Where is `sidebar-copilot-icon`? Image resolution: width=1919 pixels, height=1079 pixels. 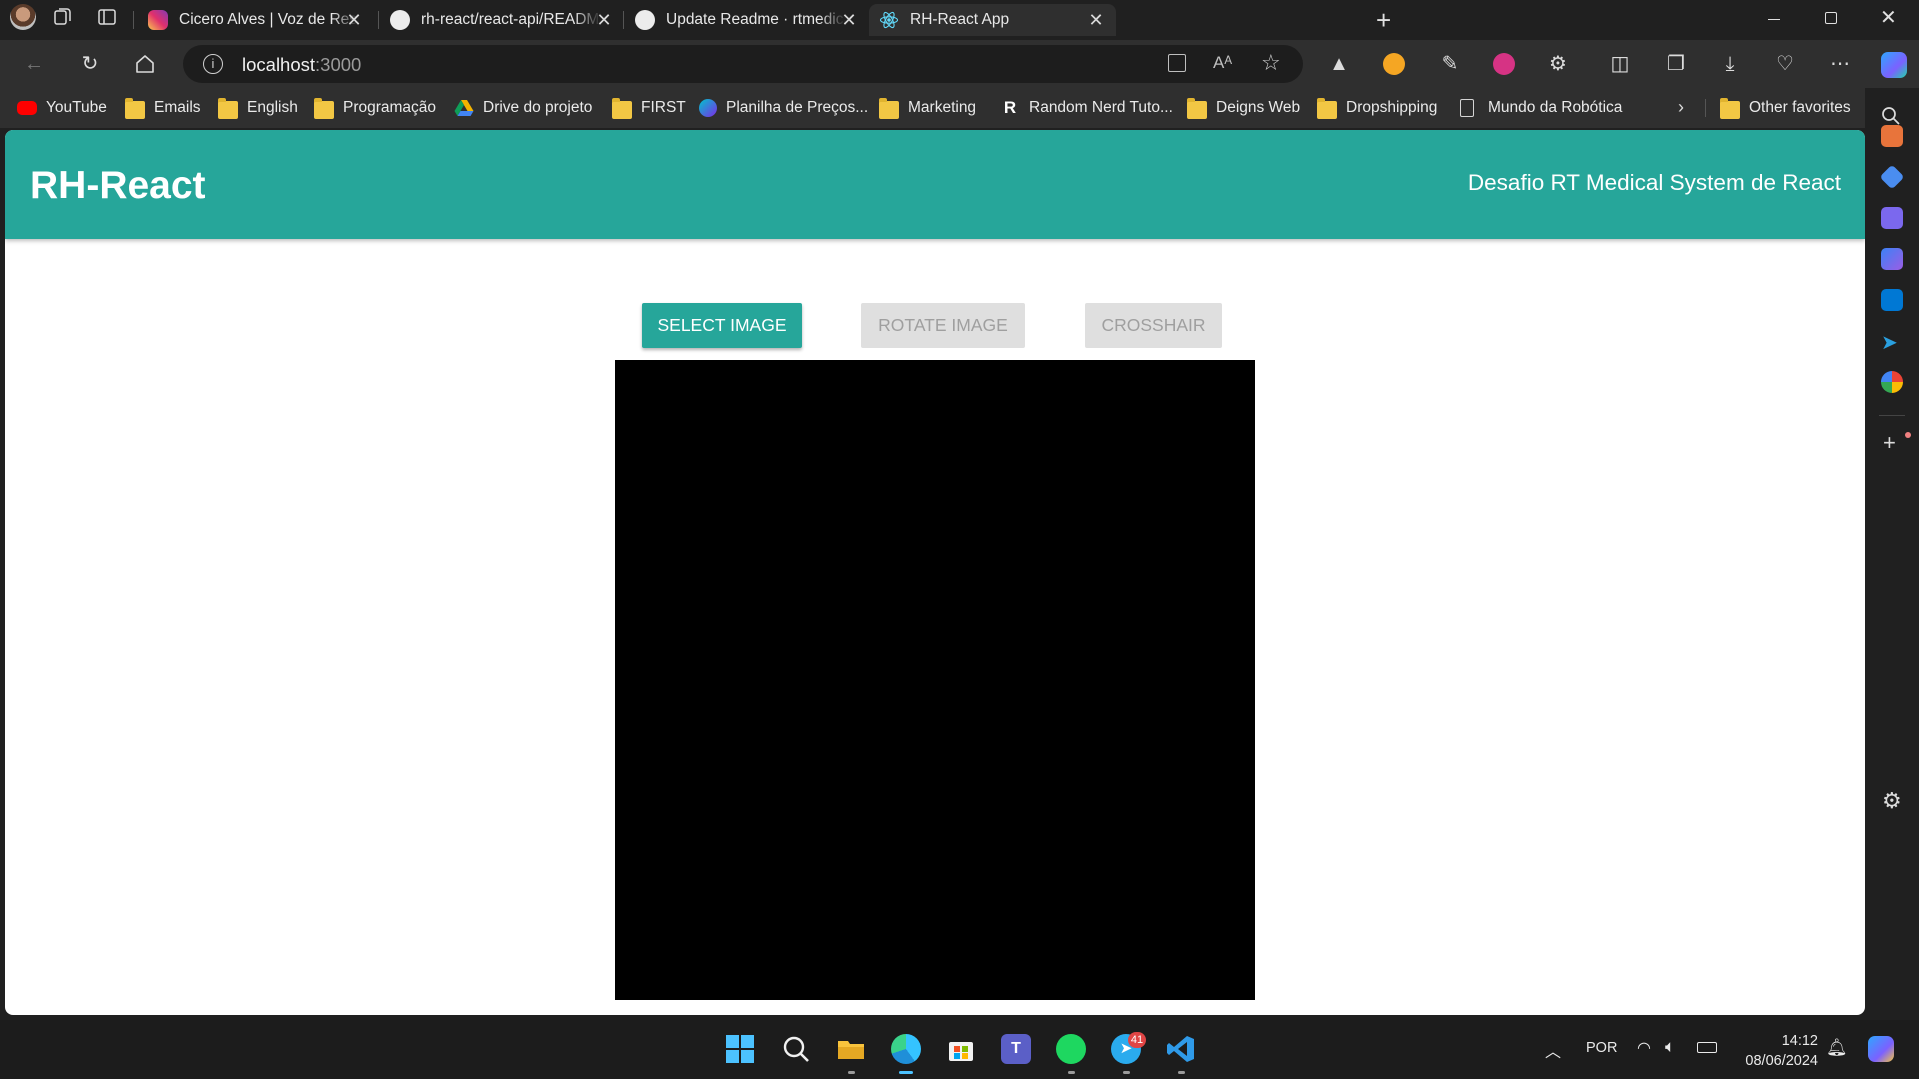 sidebar-copilot-icon is located at coordinates (1892, 259).